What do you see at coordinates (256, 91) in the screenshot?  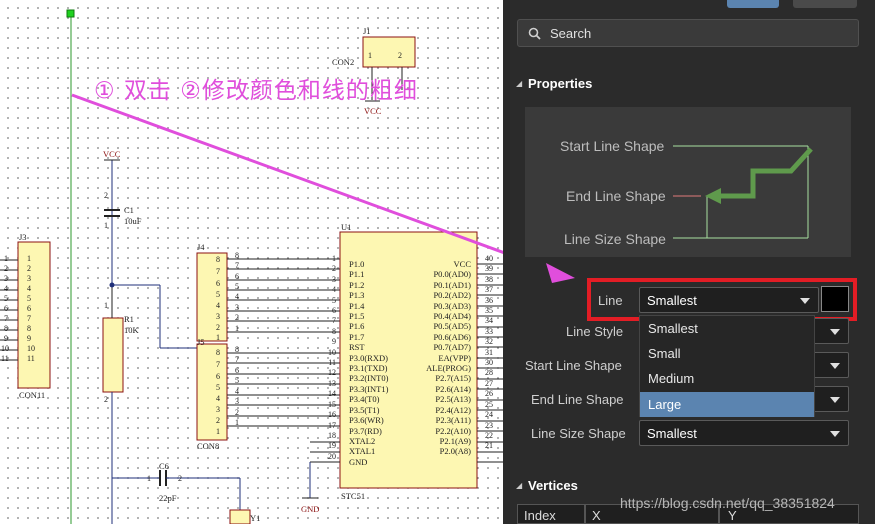 I see `annotation-text: ① 双击 ②修改颜色和线的粗细` at bounding box center [256, 91].